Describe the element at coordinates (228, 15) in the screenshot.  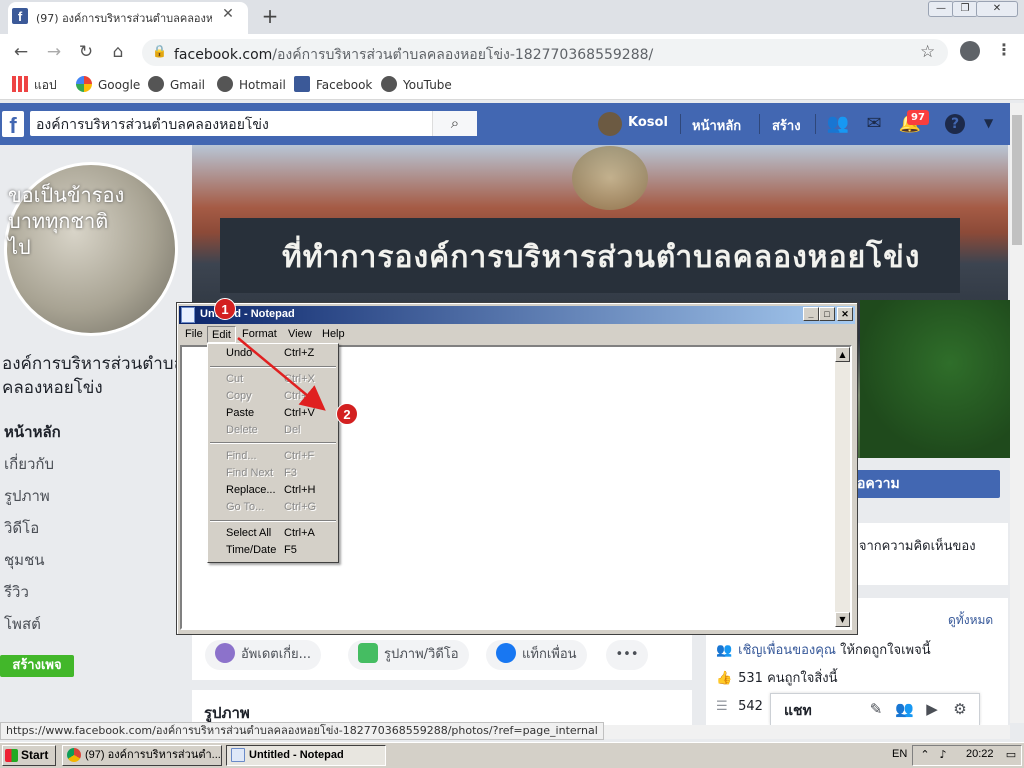
I see `tab-close-icon: ✕` at that location.